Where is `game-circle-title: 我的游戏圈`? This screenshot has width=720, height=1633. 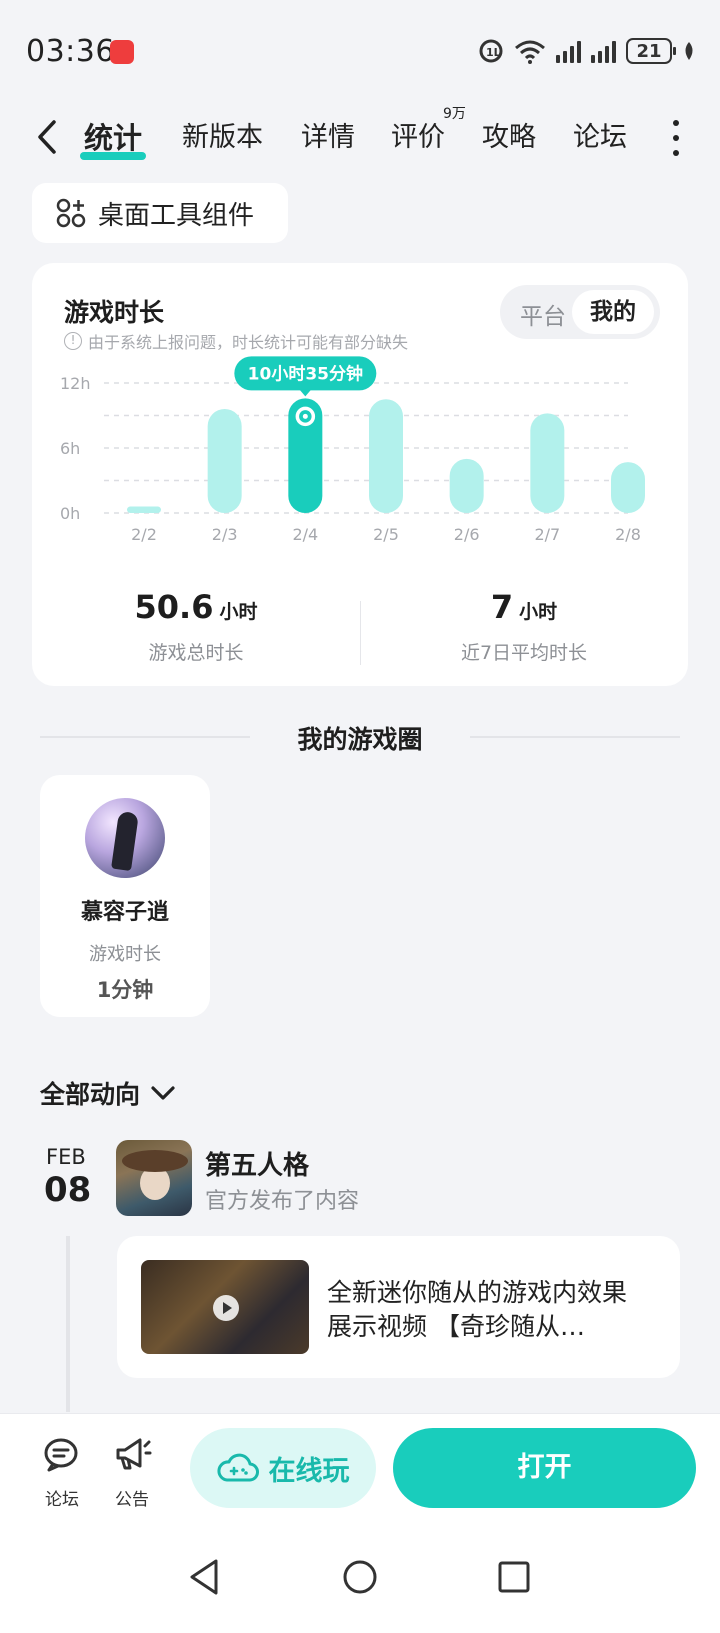 game-circle-title: 我的游戏圈 is located at coordinates (360, 739).